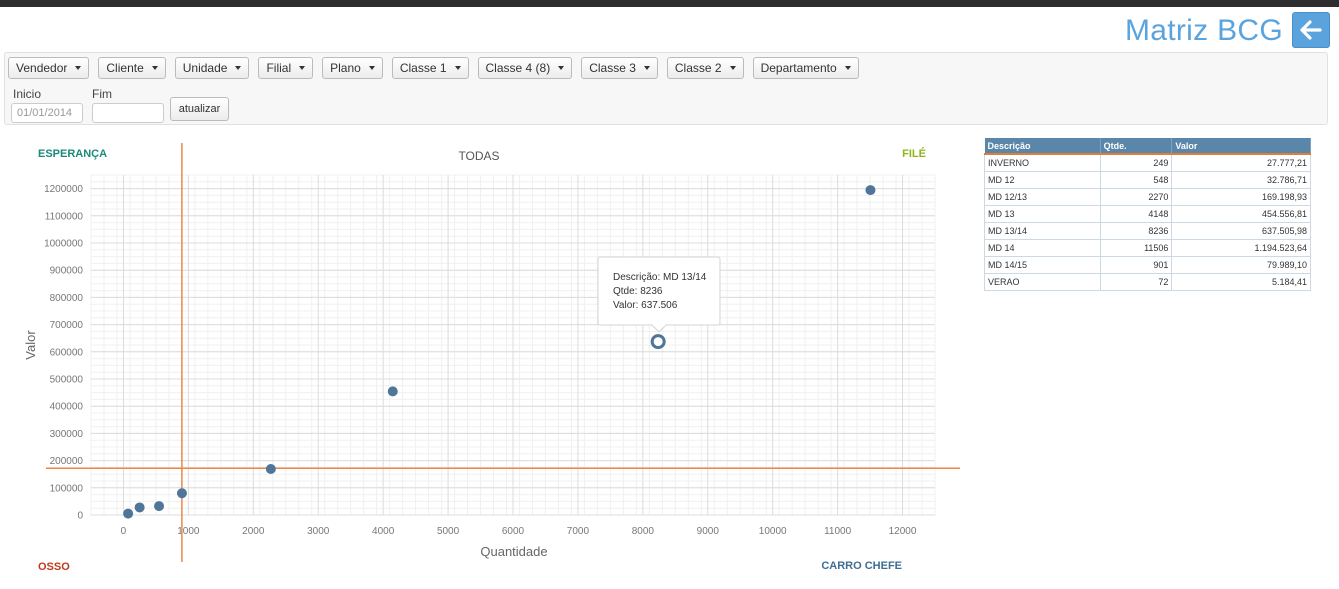  Describe the element at coordinates (1136, 179) in the screenshot. I see `cell-qtde: 548` at that location.